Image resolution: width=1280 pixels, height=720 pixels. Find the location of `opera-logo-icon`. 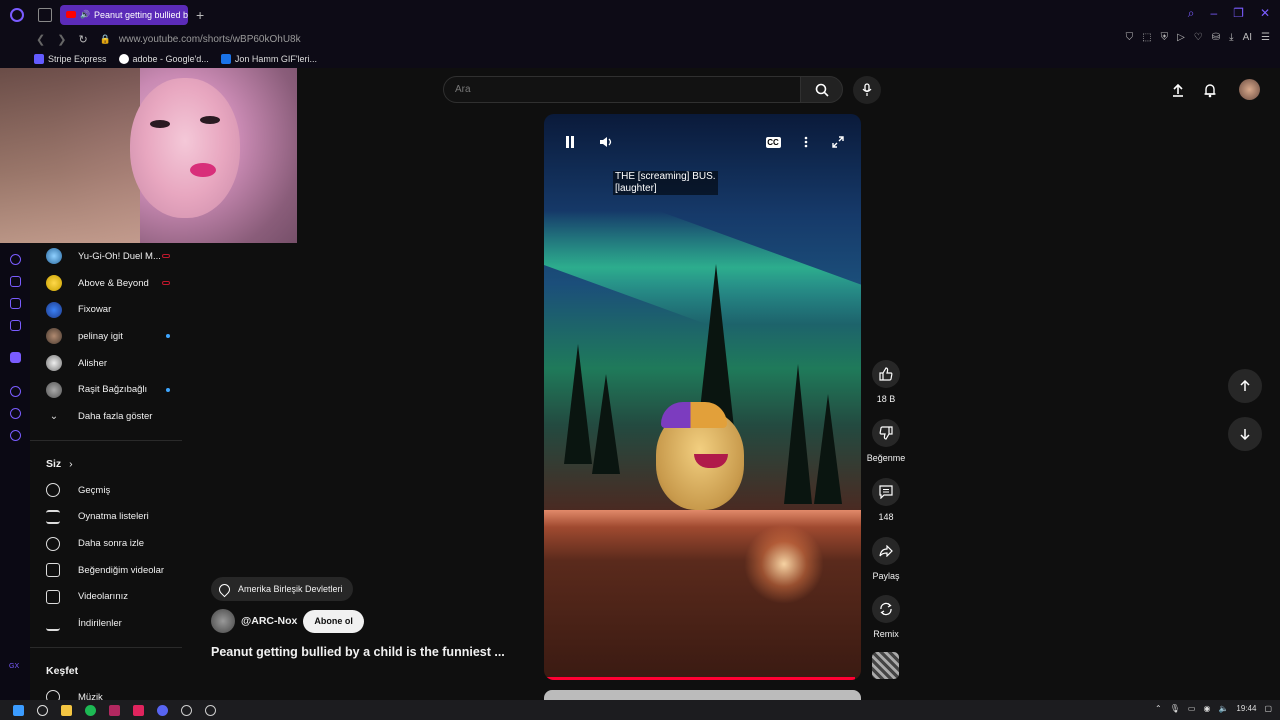

opera-logo-icon is located at coordinates (17, 14).